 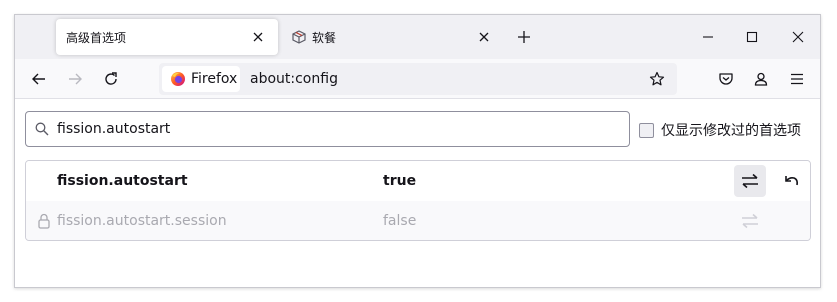 What do you see at coordinates (299, 37) in the screenshot?
I see `package-icon` at bounding box center [299, 37].